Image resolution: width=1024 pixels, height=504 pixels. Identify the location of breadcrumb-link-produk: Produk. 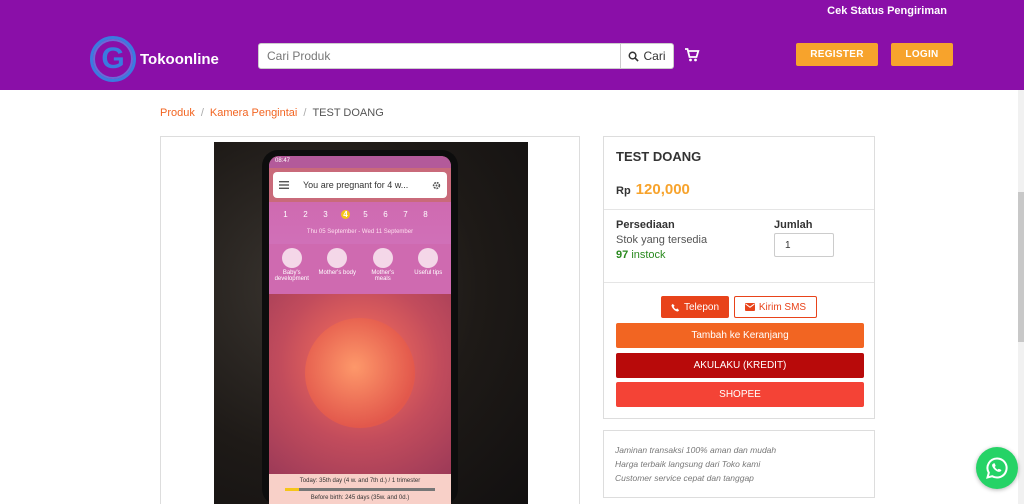
(177, 113).